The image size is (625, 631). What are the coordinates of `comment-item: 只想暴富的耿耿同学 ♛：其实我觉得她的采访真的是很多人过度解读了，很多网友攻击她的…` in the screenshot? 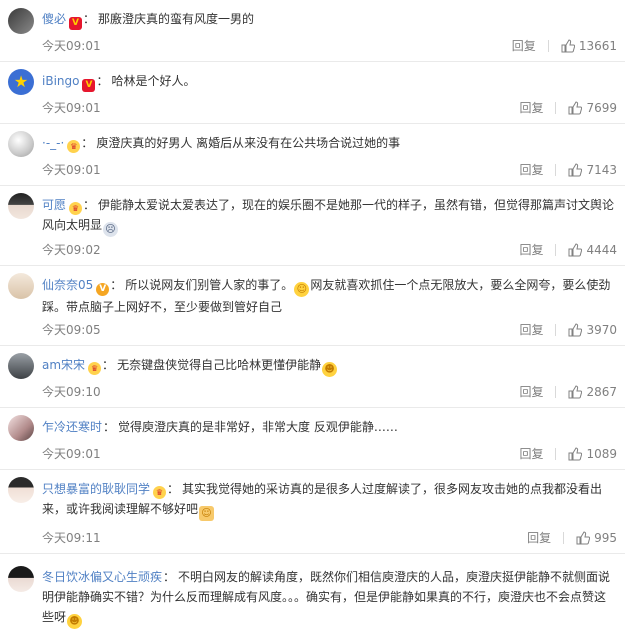 It's located at (312, 512).